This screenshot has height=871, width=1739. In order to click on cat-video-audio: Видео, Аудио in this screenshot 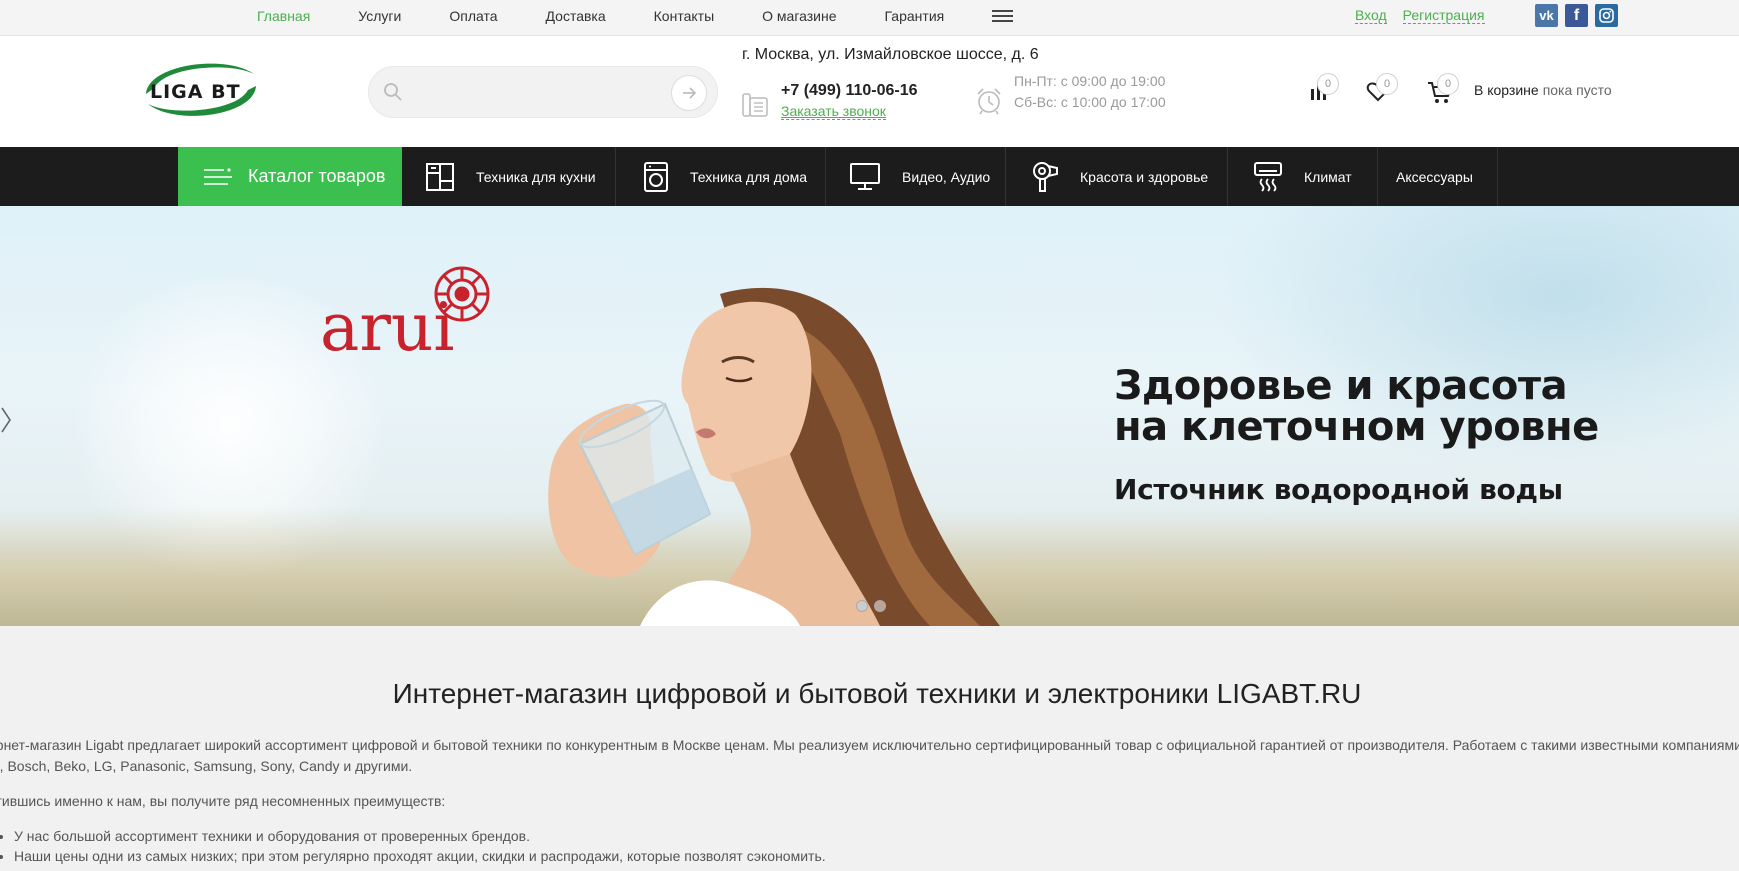, I will do `click(916, 176)`.